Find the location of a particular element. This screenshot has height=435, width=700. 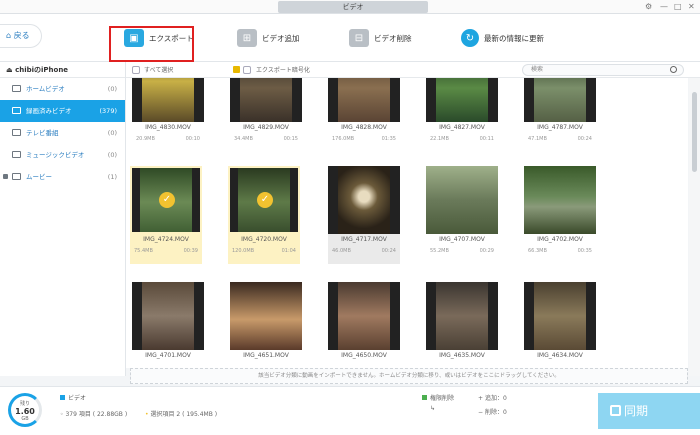

search-icon is located at coordinates (673, 69).